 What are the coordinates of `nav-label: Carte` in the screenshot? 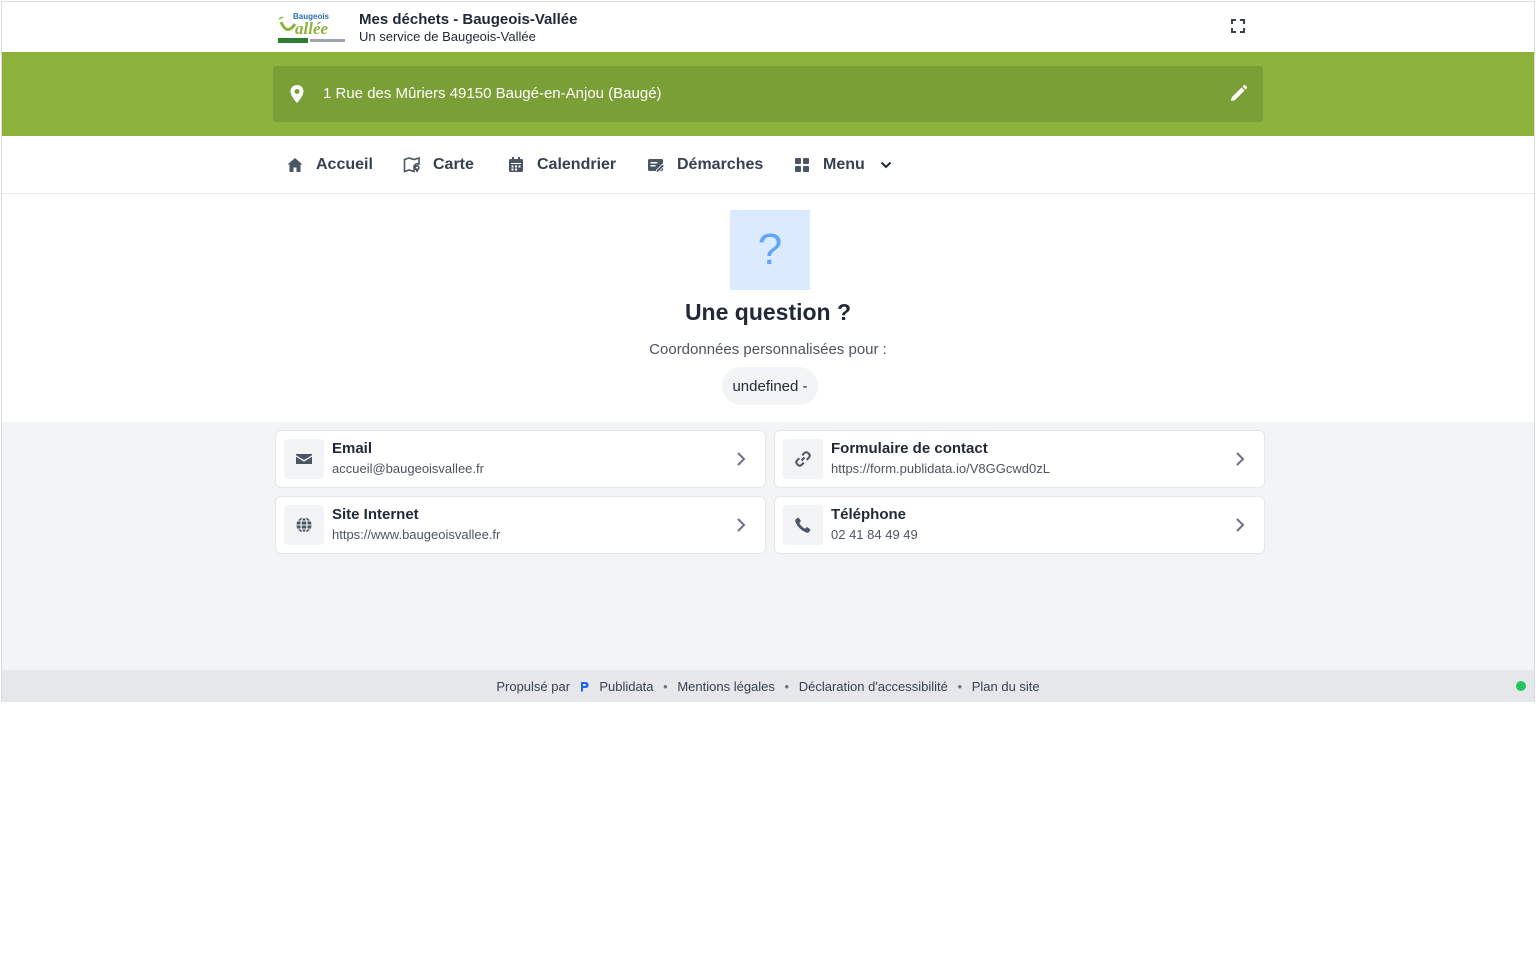 It's located at (453, 164).